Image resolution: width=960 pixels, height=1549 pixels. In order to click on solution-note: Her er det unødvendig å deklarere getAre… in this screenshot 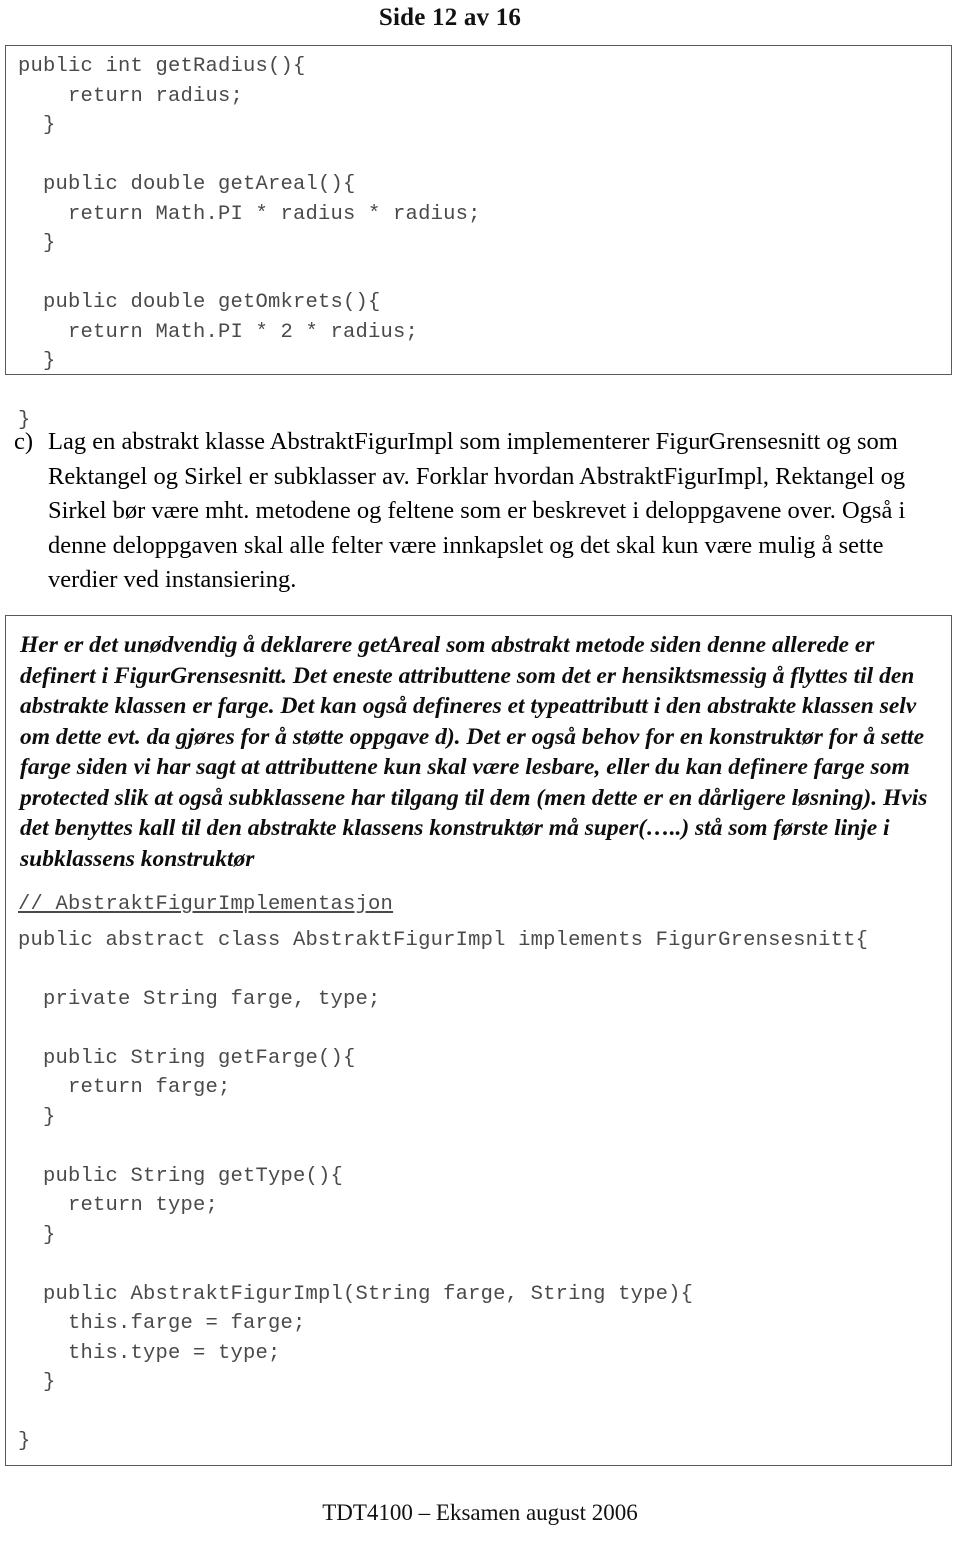, I will do `click(474, 752)`.